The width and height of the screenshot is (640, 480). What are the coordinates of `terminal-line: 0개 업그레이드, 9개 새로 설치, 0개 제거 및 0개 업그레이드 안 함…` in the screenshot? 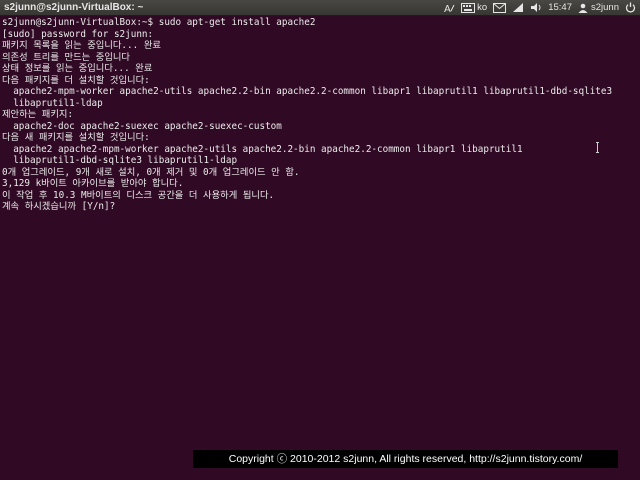 It's located at (151, 172).